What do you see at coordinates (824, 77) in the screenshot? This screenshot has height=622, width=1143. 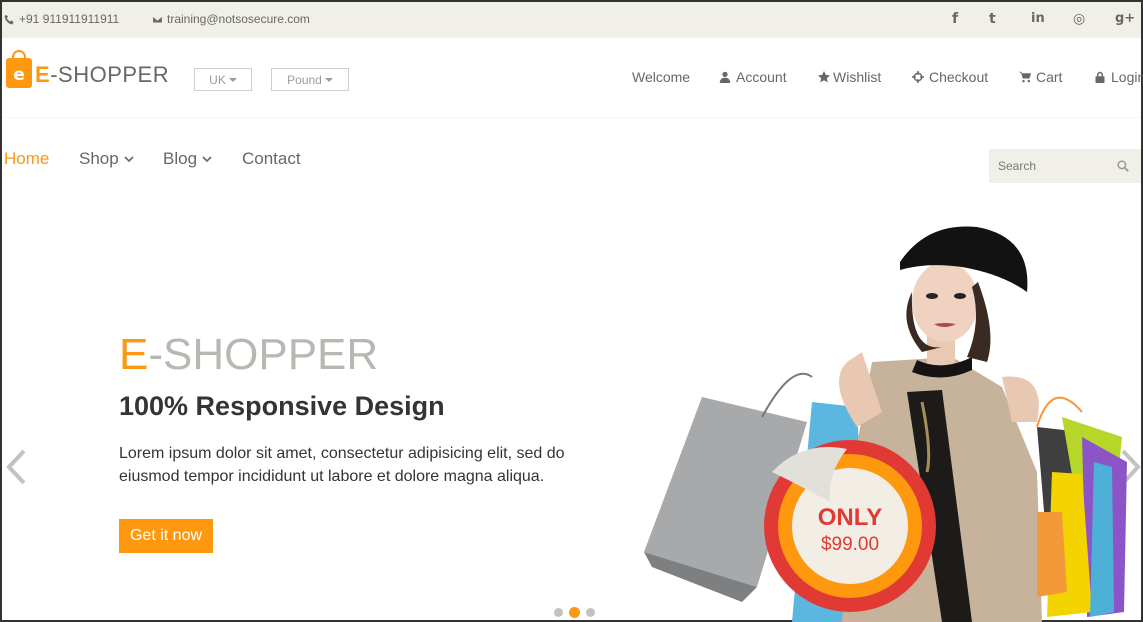 I see `star-icon` at bounding box center [824, 77].